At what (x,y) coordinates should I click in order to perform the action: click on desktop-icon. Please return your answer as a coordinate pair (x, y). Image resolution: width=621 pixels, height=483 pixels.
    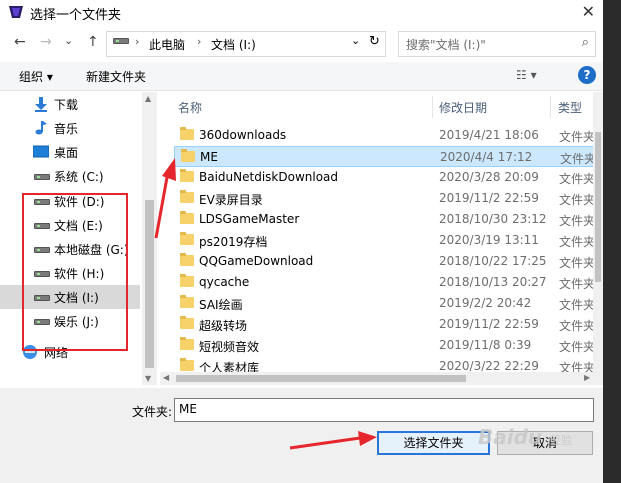
    Looking at the image, I should click on (41, 151).